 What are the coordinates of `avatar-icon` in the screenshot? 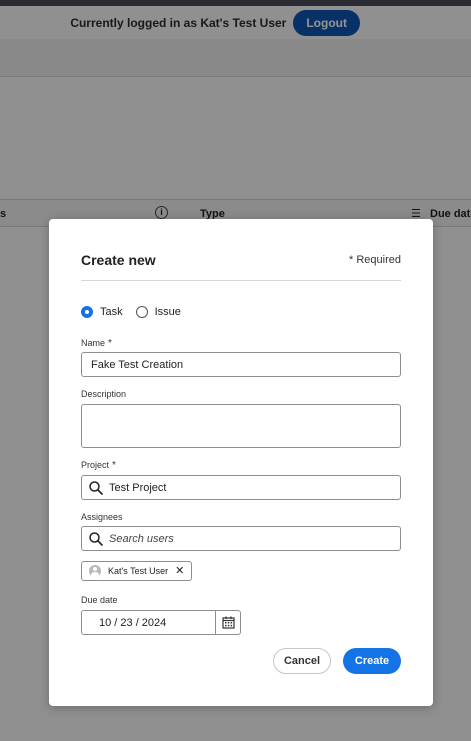 It's located at (95, 571).